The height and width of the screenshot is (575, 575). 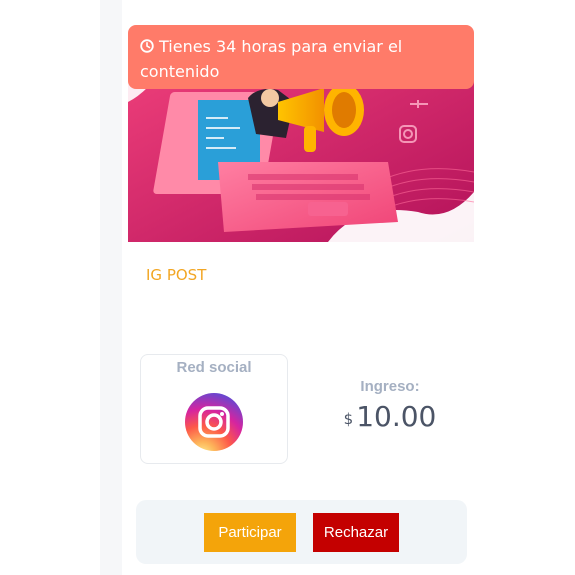 What do you see at coordinates (176, 275) in the screenshot?
I see `post-title: IG POST` at bounding box center [176, 275].